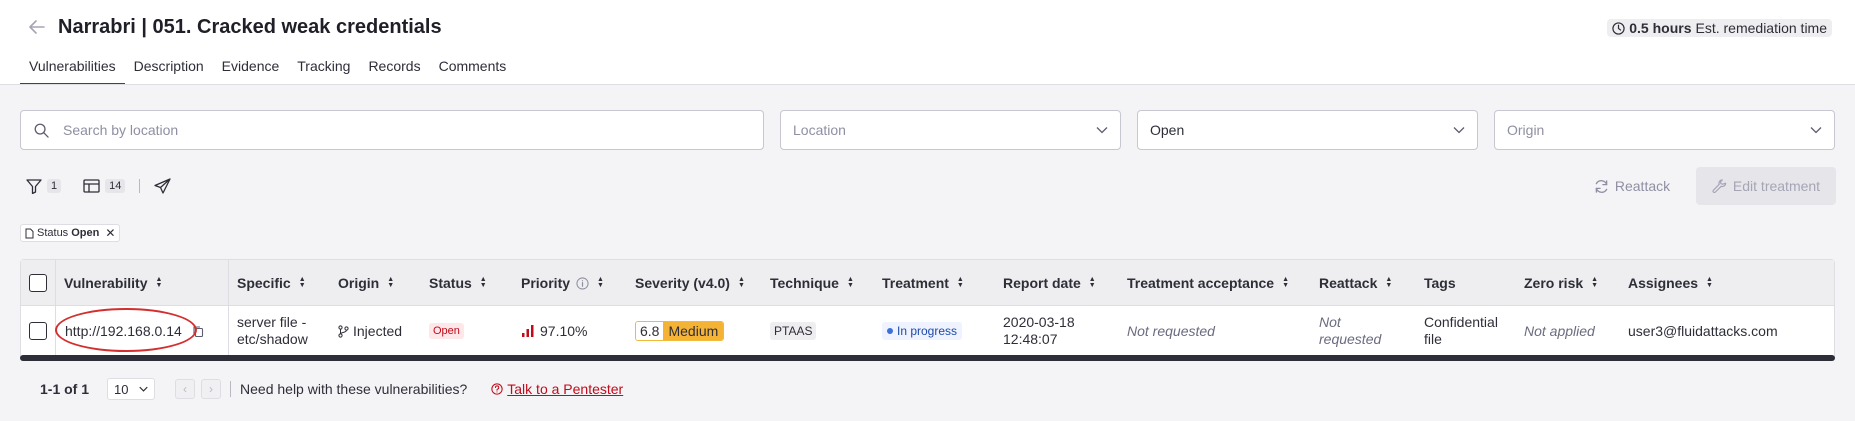 The height and width of the screenshot is (421, 1855). Describe the element at coordinates (29, 233) in the screenshot. I see `document-icon` at that location.